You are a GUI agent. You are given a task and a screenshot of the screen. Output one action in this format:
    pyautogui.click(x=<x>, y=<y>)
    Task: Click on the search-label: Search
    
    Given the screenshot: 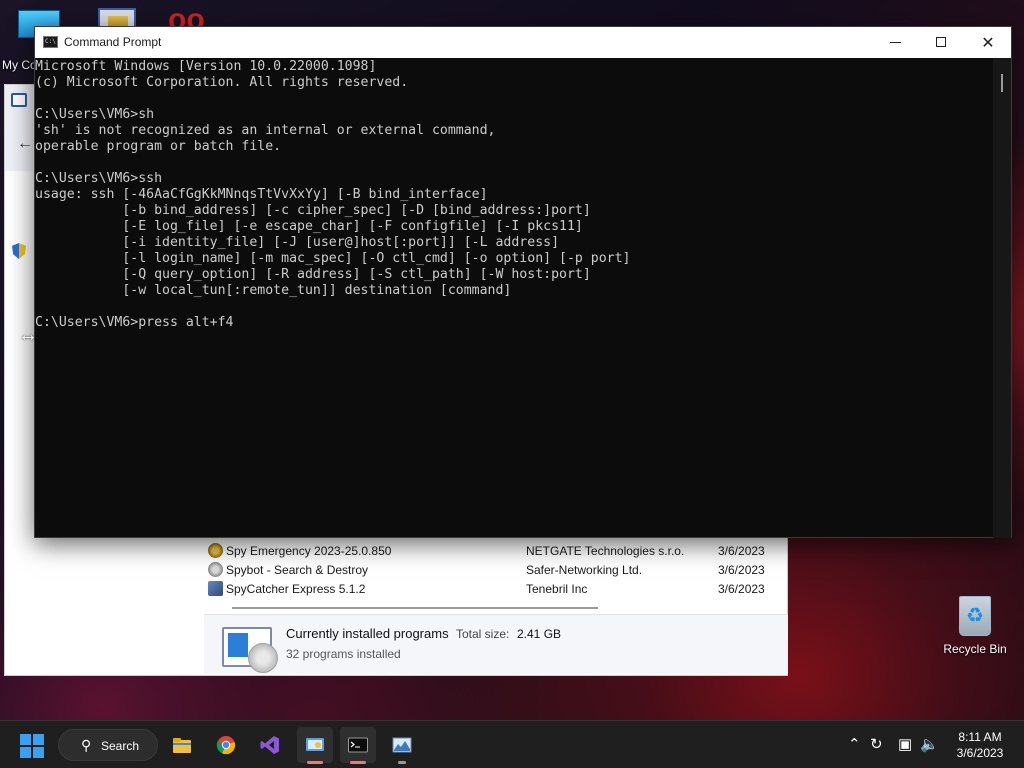 What is the action you would take?
    pyautogui.click(x=120, y=746)
    